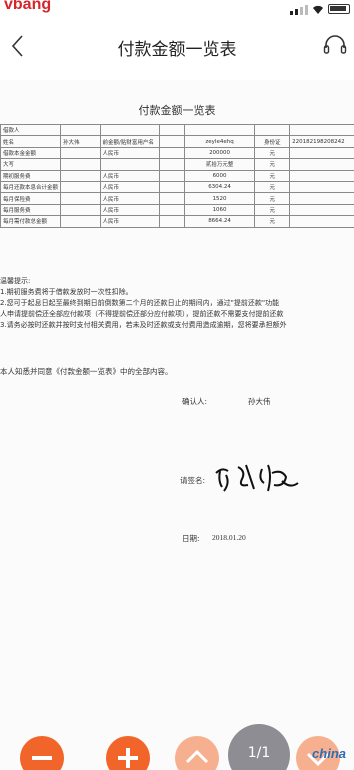 This screenshot has height=770, width=354. I want to click on note-line: 1.期初服务费将于借款发放时一次性扣除。, so click(66, 292).